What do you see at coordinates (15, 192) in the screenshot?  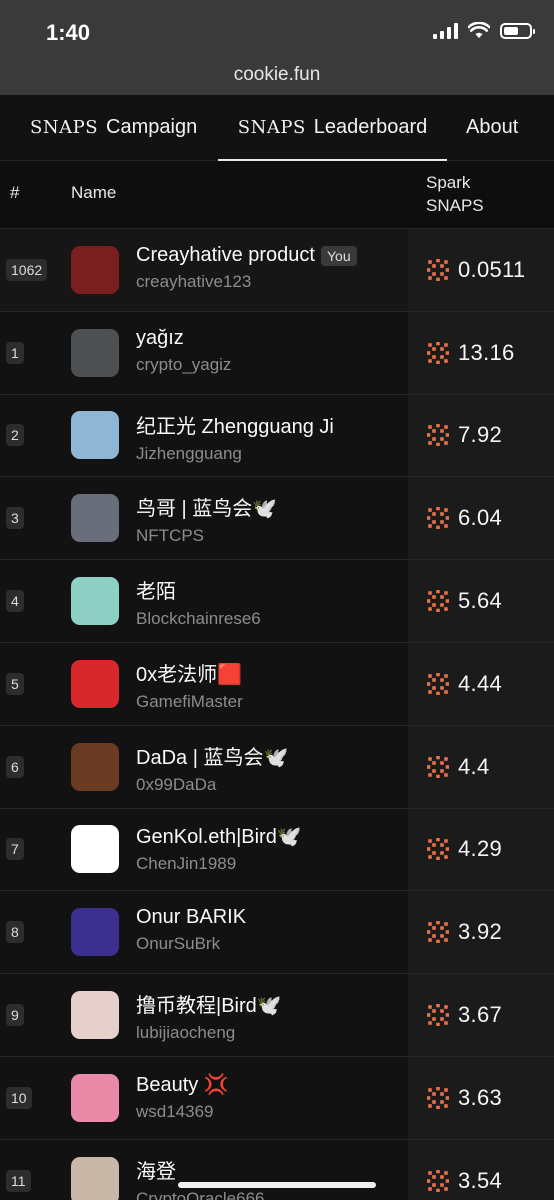 I see `rank-column-header: #` at bounding box center [15, 192].